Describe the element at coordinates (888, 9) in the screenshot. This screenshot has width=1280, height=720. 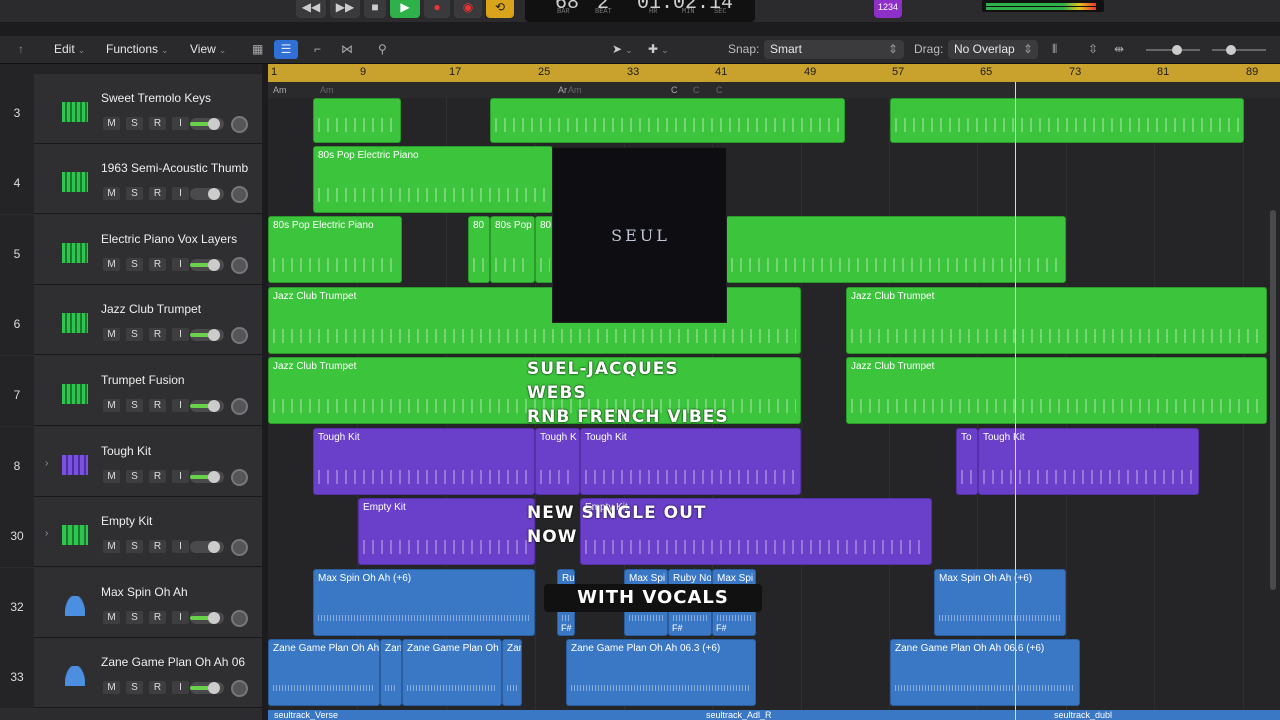
I see `count-in-badge: 1234` at that location.